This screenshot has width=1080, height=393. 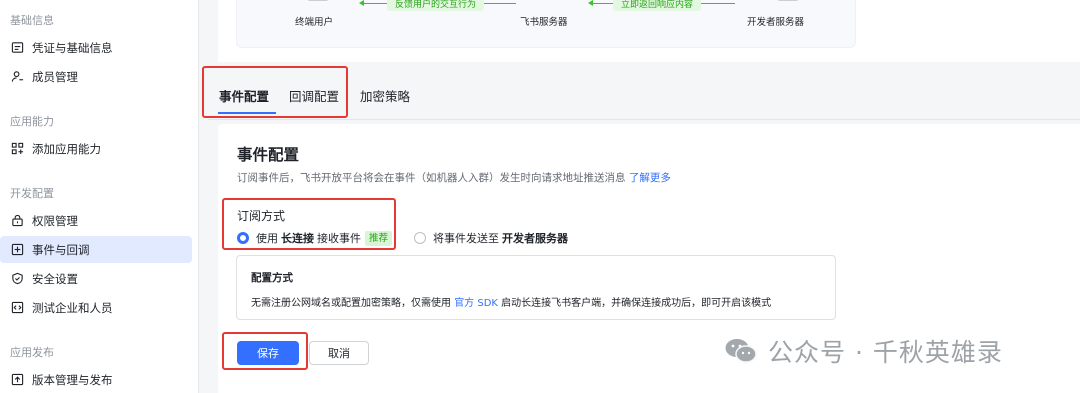 What do you see at coordinates (17, 308) in the screenshot?
I see `code-icon` at bounding box center [17, 308].